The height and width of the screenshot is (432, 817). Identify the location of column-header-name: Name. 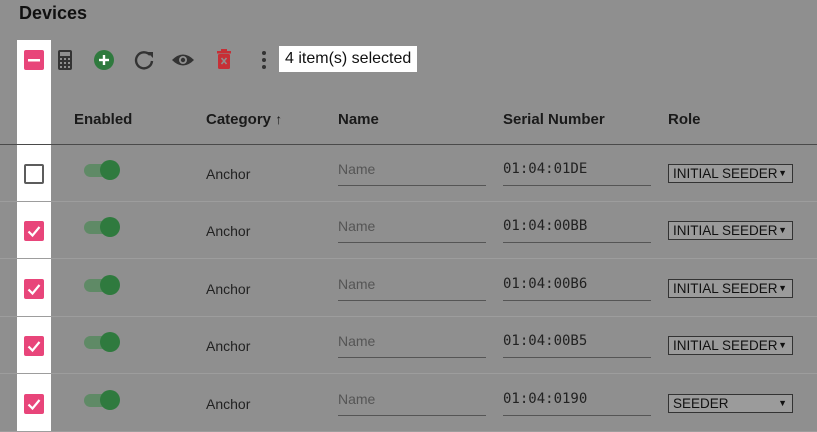
(358, 119).